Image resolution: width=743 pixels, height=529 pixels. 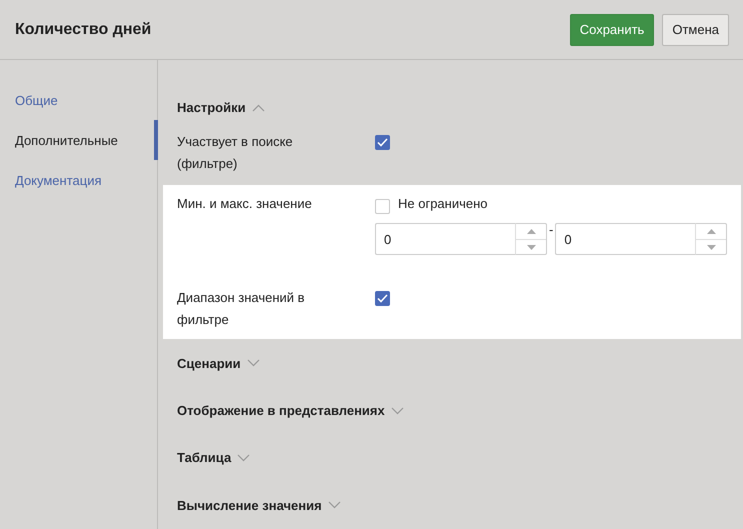 I want to click on section-header: Сценарии, so click(x=452, y=363).